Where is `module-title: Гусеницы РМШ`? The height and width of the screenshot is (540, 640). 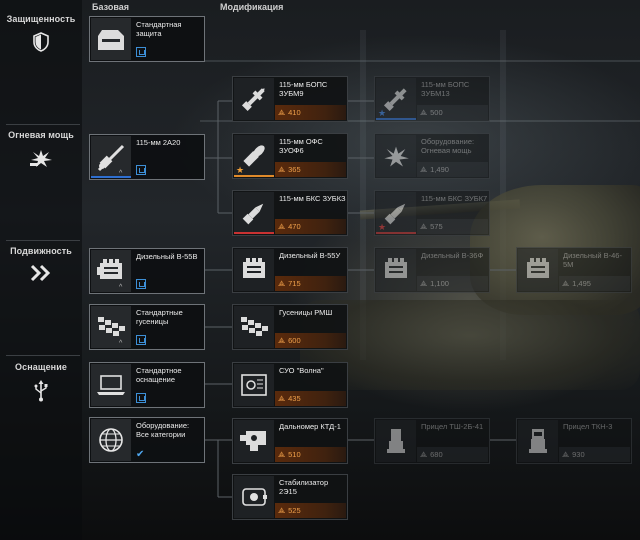 module-title: Гусеницы РМШ is located at coordinates (306, 312).